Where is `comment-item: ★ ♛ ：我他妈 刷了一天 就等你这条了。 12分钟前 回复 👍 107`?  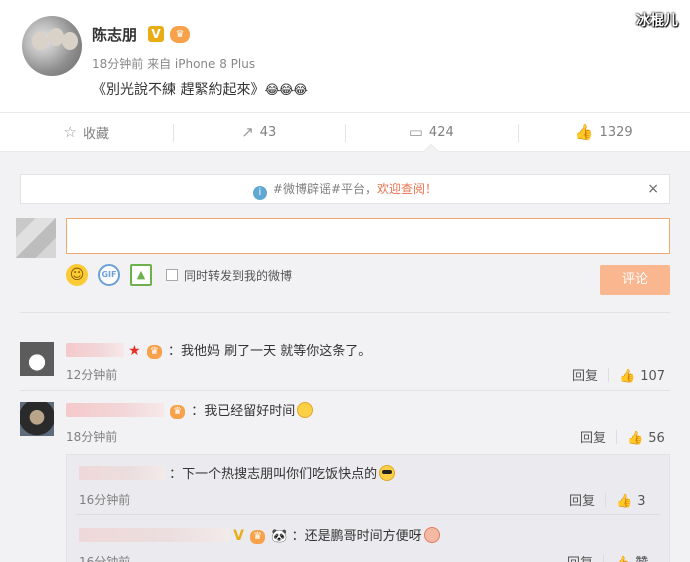 comment-item: ★ ♛ ：我他妈 刷了一天 就等你这条了。 12分钟前 回复 👍 107 is located at coordinates (345, 348).